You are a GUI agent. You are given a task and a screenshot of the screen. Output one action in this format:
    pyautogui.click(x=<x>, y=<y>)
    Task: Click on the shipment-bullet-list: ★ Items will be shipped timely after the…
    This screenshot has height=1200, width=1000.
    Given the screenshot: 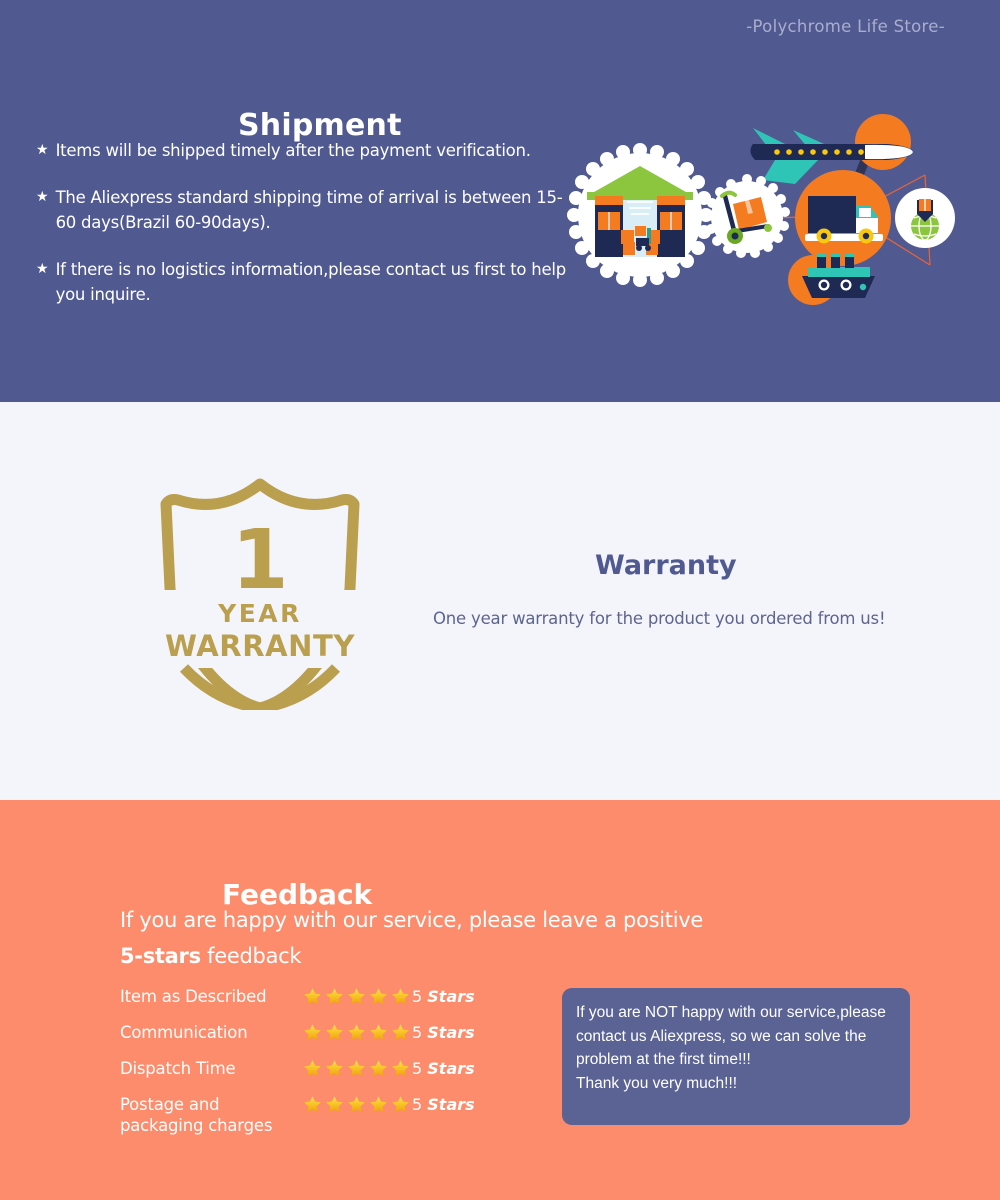 What is the action you would take?
    pyautogui.click(x=306, y=233)
    